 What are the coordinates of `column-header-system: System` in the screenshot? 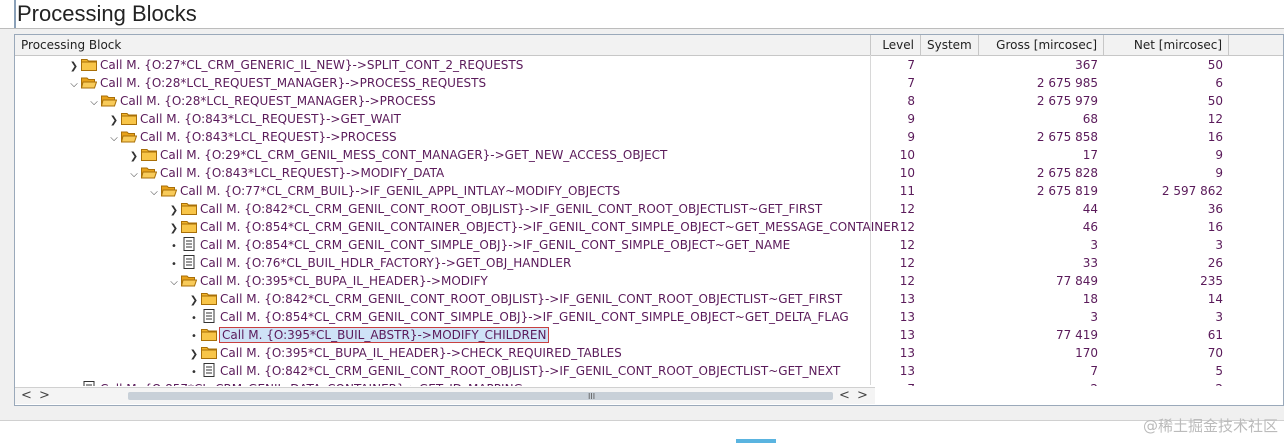 It's located at (950, 45).